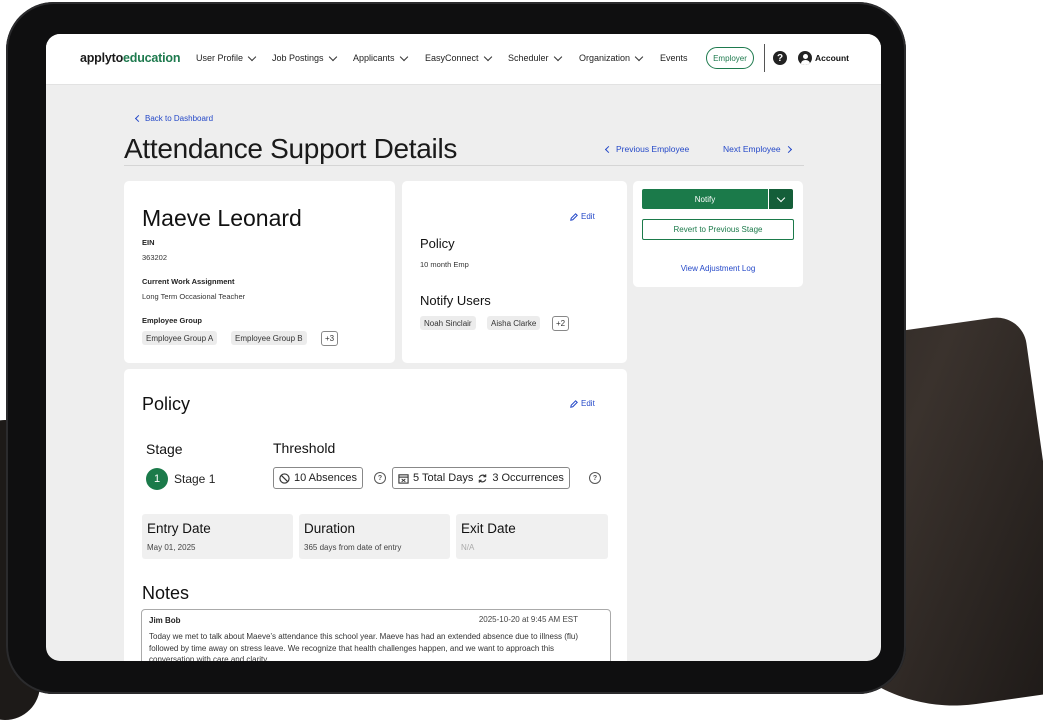 Image resolution: width=1043 pixels, height=726 pixels. I want to click on prohibited-icon, so click(284, 478).